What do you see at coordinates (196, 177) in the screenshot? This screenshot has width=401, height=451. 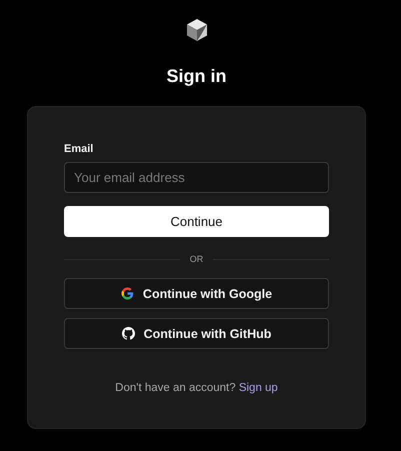 I see `email-field: Your email address` at bounding box center [196, 177].